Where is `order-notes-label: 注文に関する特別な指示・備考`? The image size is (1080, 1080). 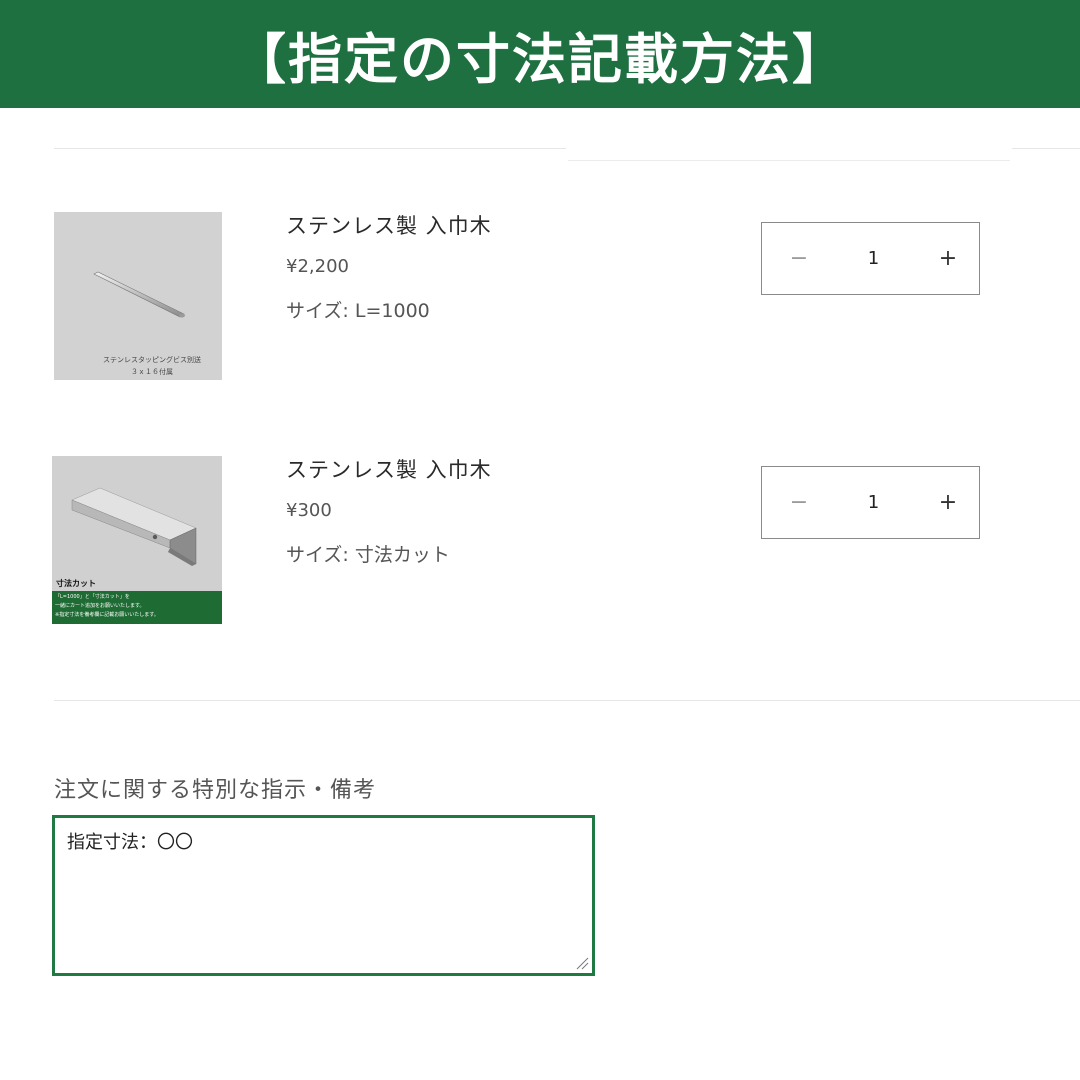
order-notes-label: 注文に関する特別な指示・備考 is located at coordinates (215, 790).